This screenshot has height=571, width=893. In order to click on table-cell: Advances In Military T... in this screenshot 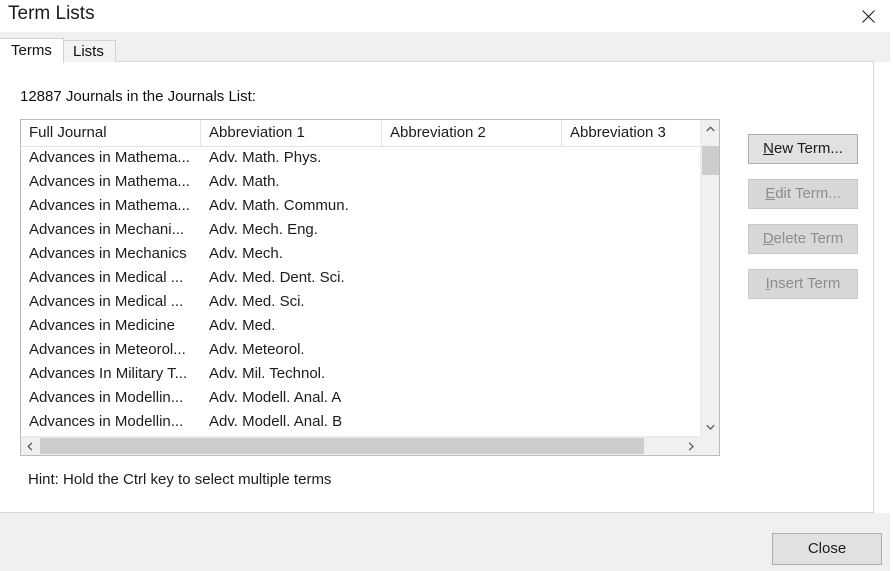, I will do `click(108, 373)`.